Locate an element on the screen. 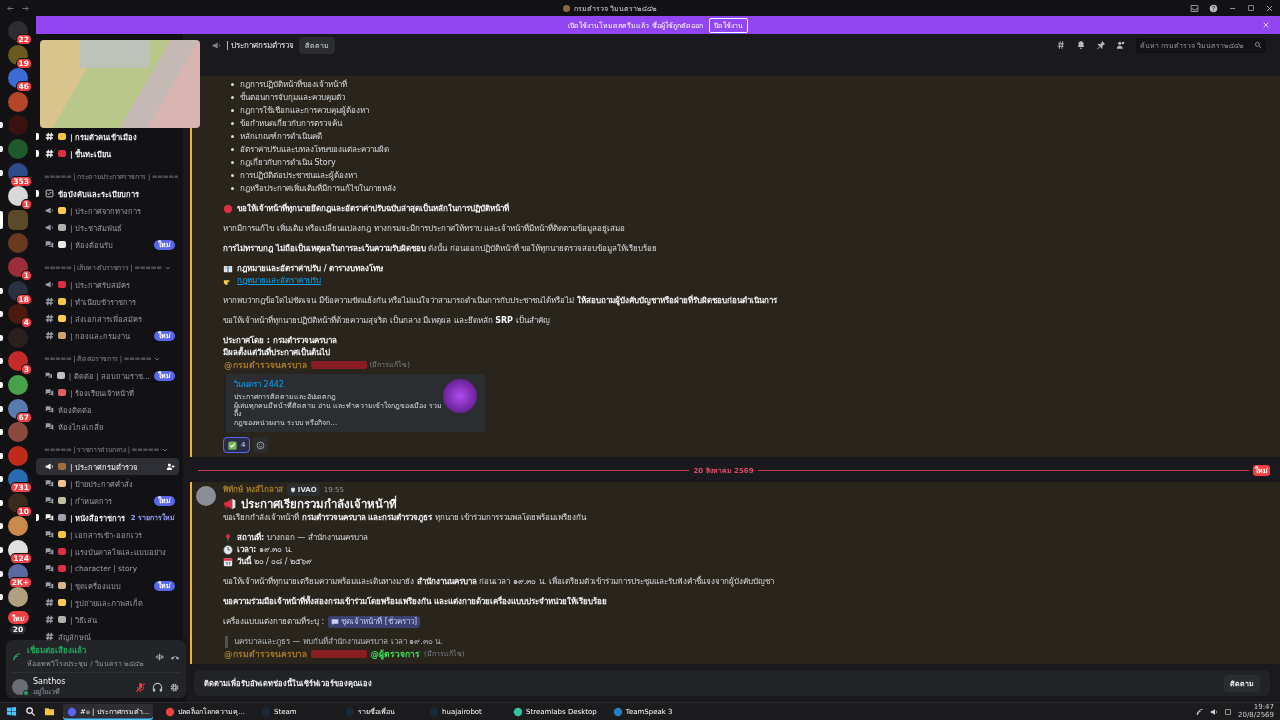 The height and width of the screenshot is (720, 1280). tray-battery-icon is located at coordinates (1228, 711).